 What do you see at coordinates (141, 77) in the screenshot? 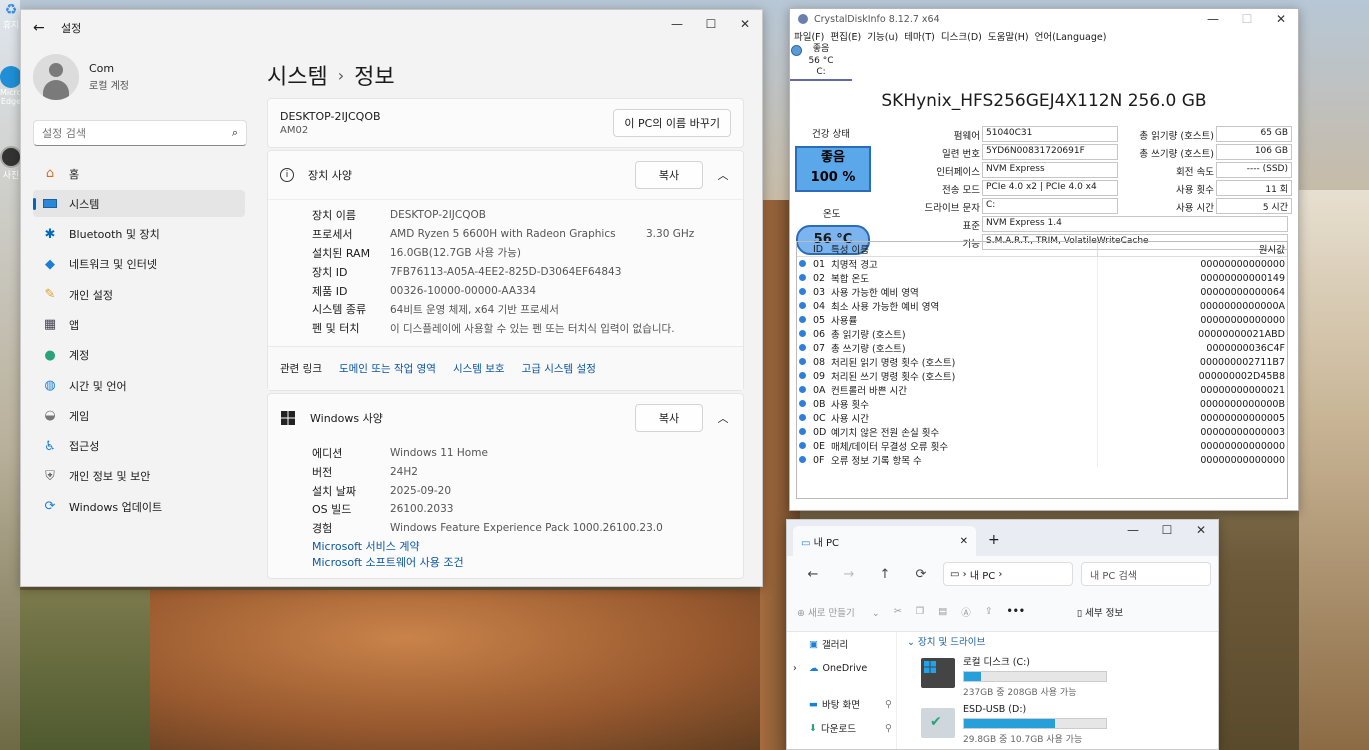
I see `user-card: Com 로컬 계정` at bounding box center [141, 77].